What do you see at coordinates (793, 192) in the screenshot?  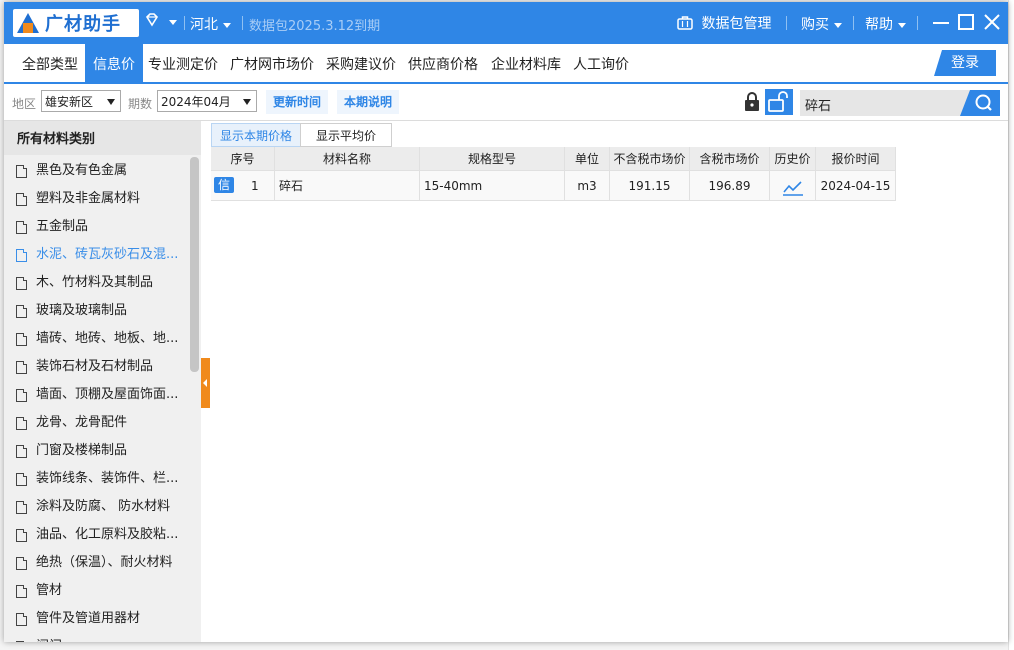 I see `trend-chart-icon` at bounding box center [793, 192].